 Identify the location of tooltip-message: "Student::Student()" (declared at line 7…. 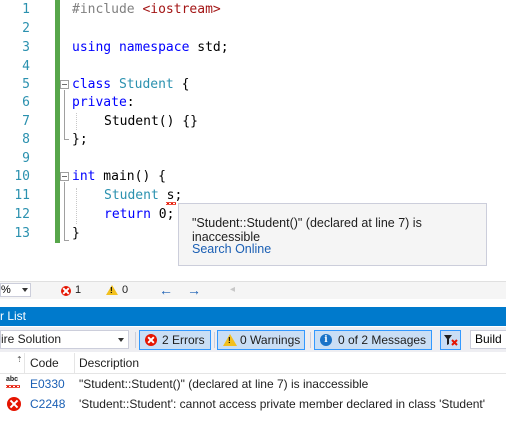
(307, 230).